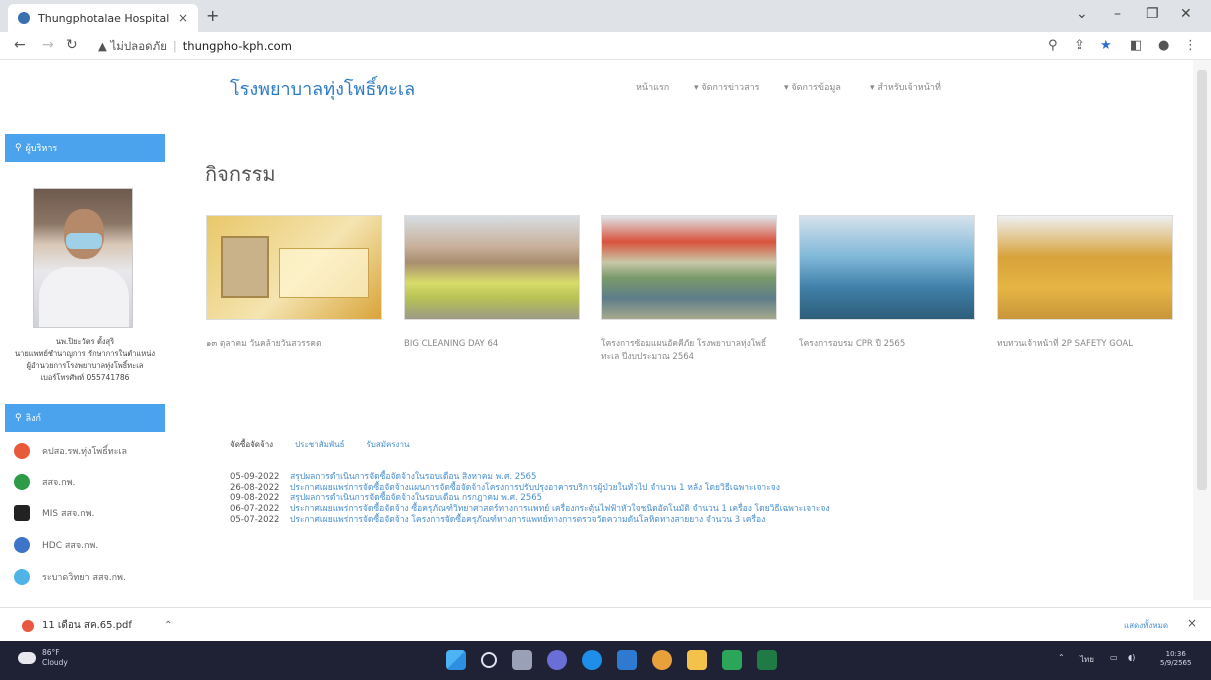 This screenshot has width=1211, height=680. I want to click on tray-chevron-up-icon: ⌃, so click(1061, 657).